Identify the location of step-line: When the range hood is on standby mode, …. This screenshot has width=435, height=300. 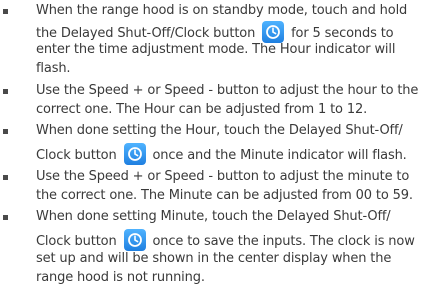
(221, 11).